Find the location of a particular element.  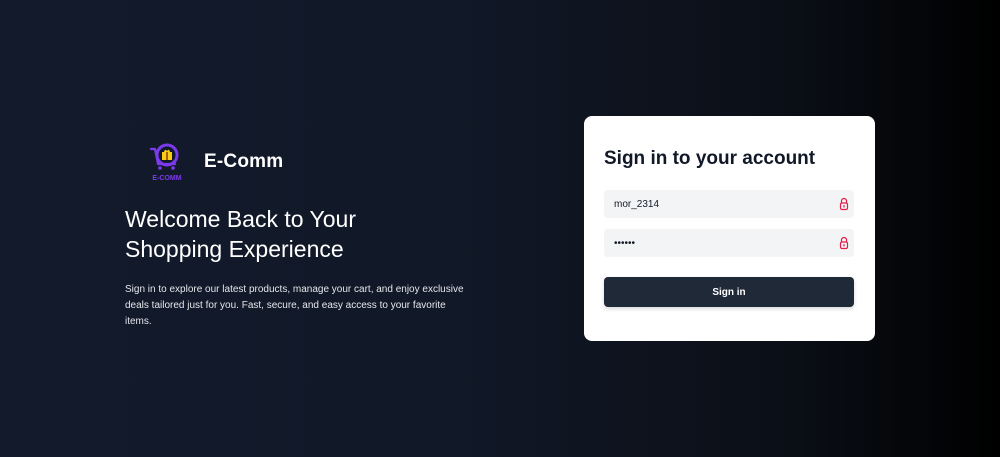

brand-name: E-Comm is located at coordinates (244, 161).